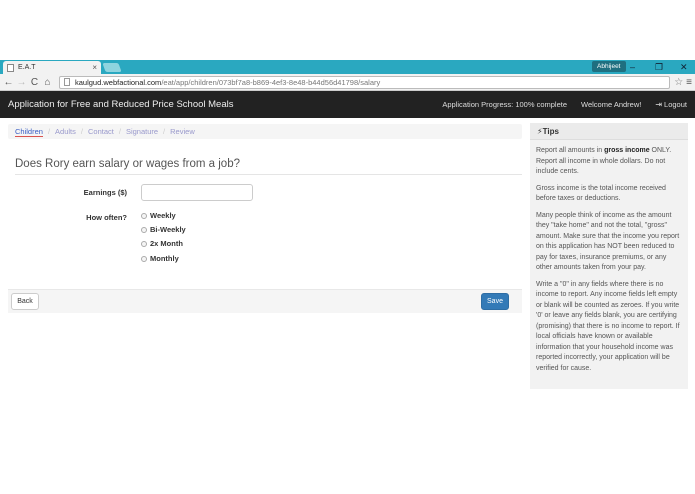  I want to click on application-progress: Application Progress: 100% complete, so click(505, 104).